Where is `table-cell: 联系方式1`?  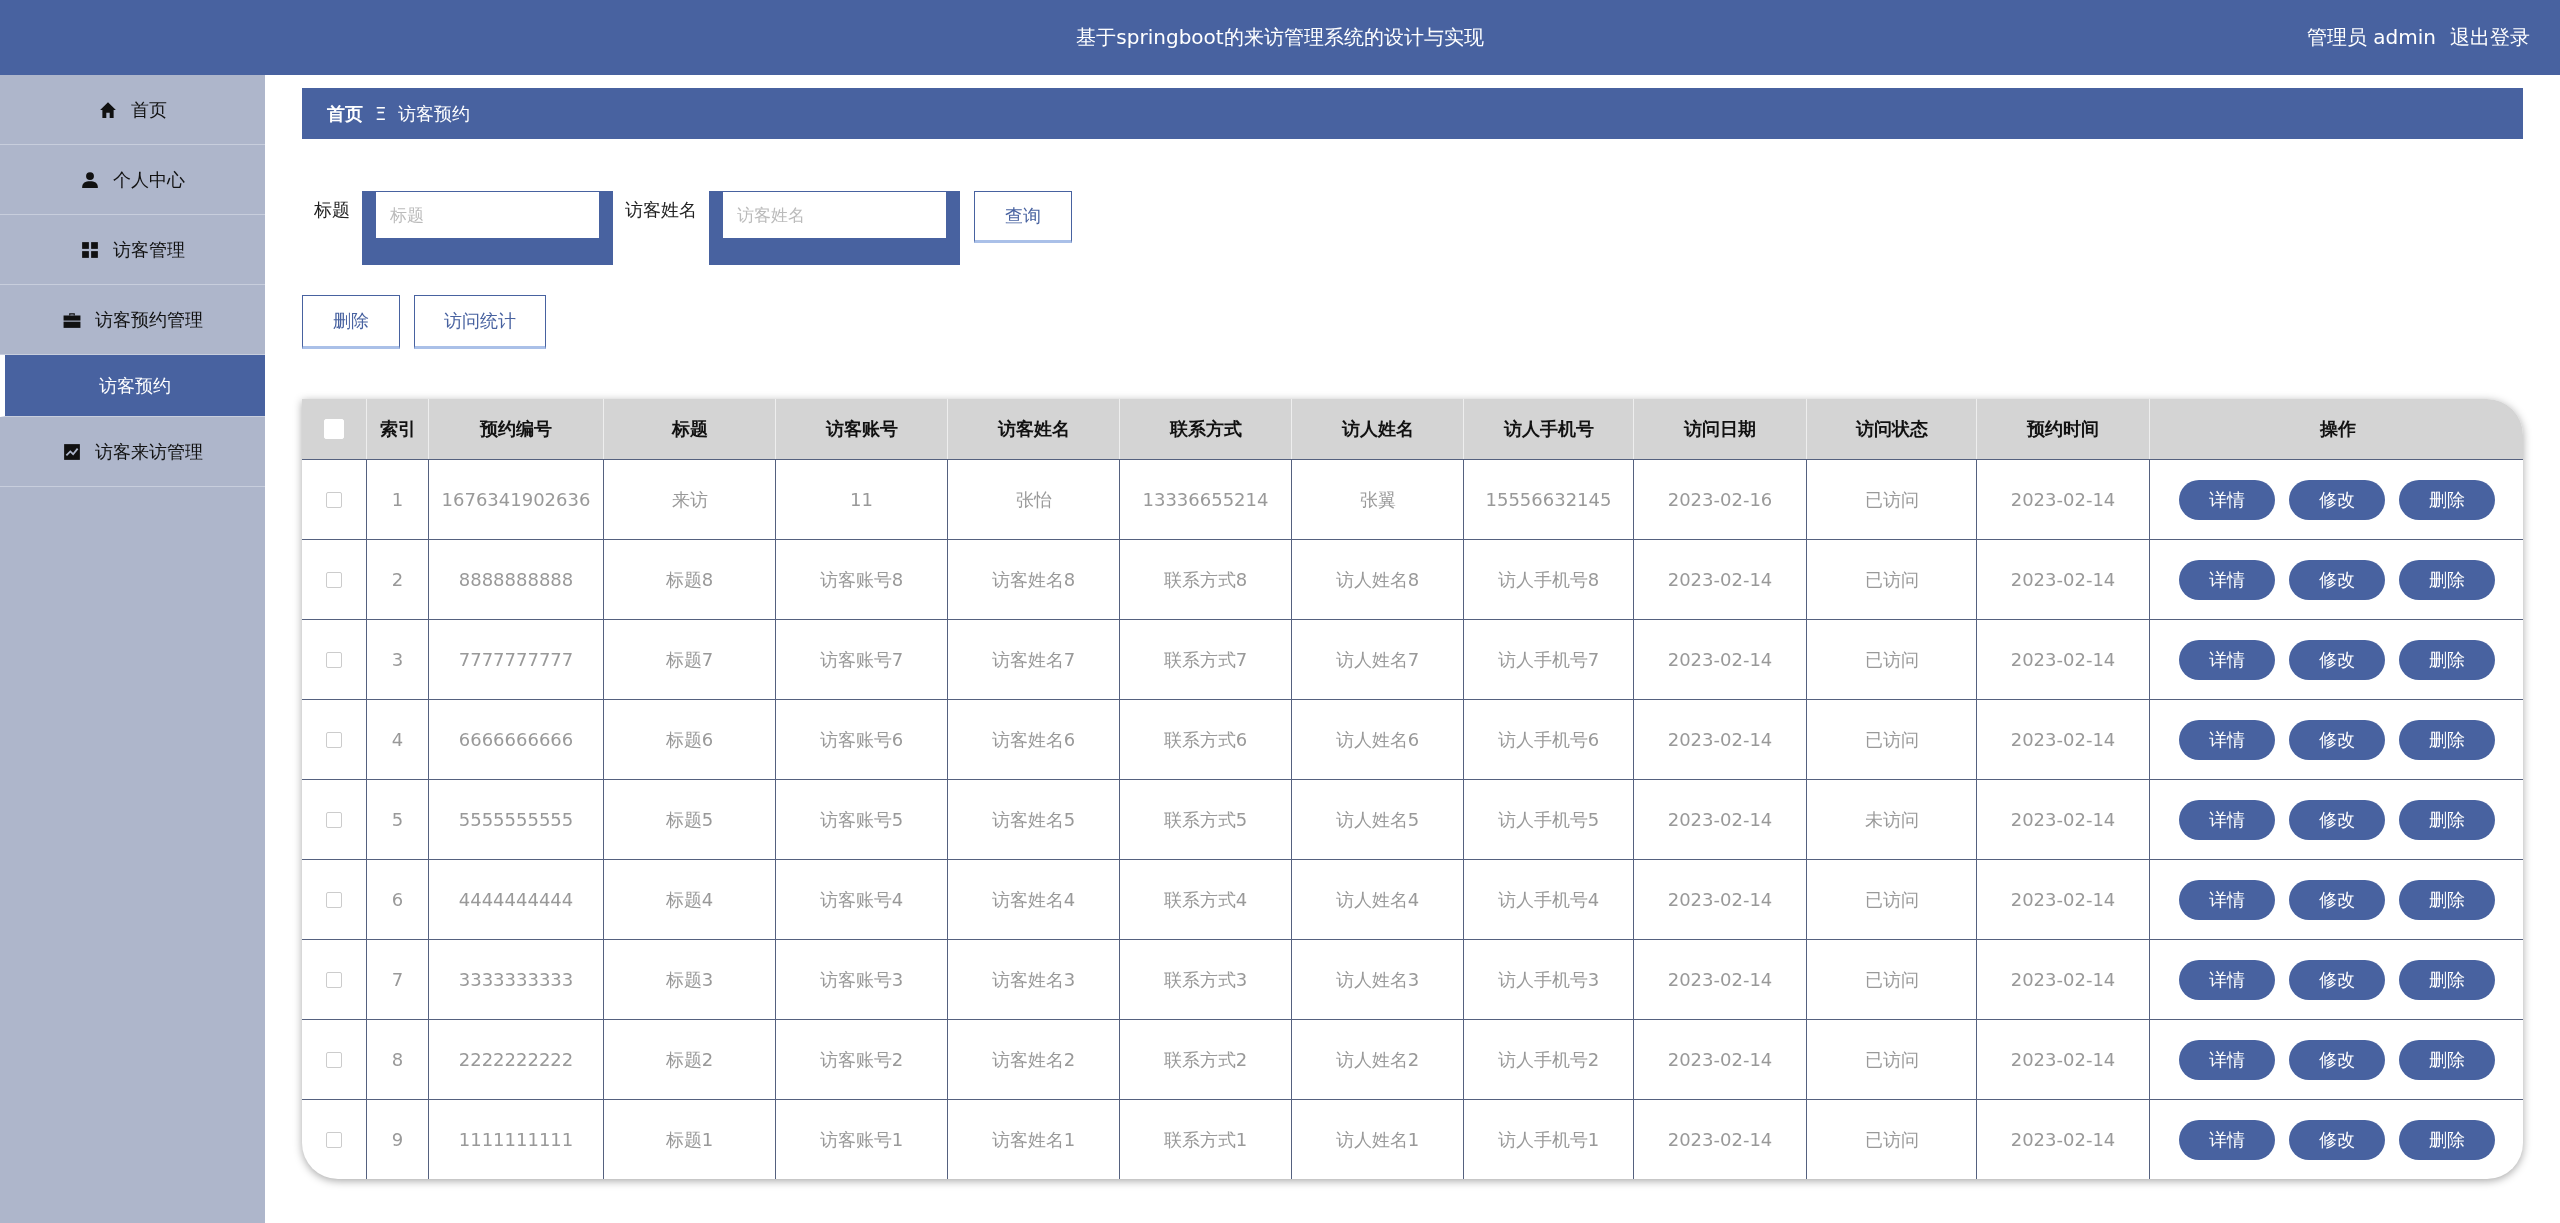 table-cell: 联系方式1 is located at coordinates (1205, 1139).